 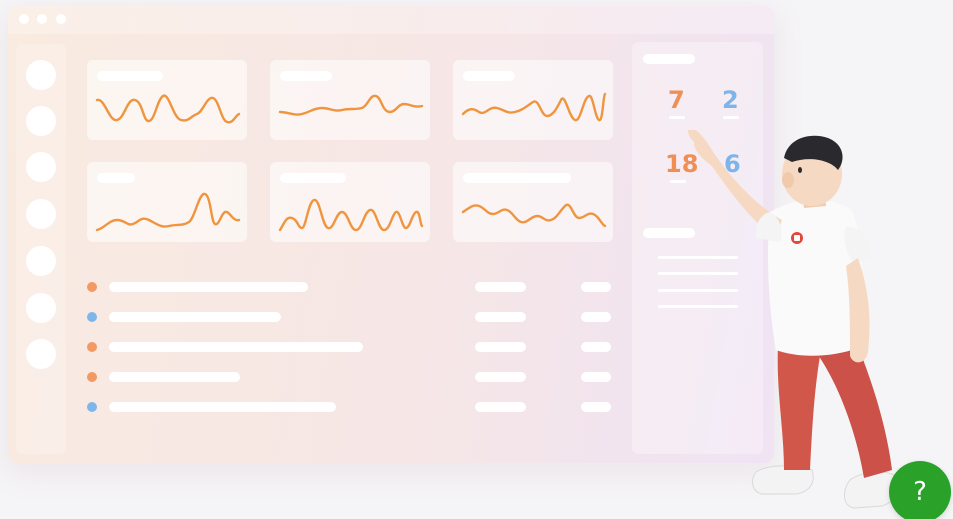 What do you see at coordinates (730, 100) in the screenshot?
I see `stat-number: 2` at bounding box center [730, 100].